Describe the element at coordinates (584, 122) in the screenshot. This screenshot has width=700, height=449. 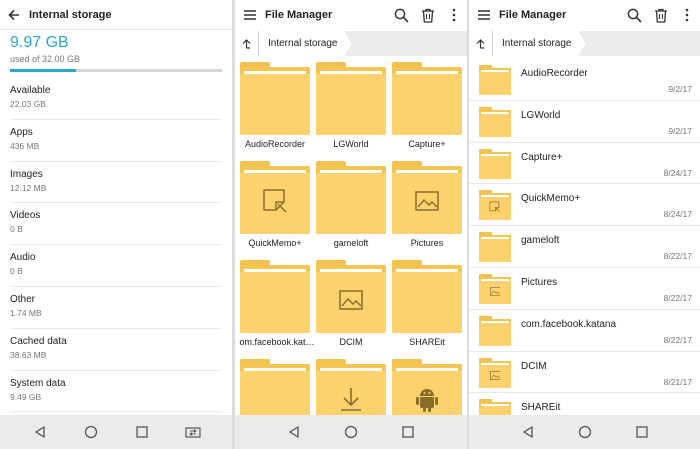
I see `folder-list-item: LGWorld 9/2/17` at that location.